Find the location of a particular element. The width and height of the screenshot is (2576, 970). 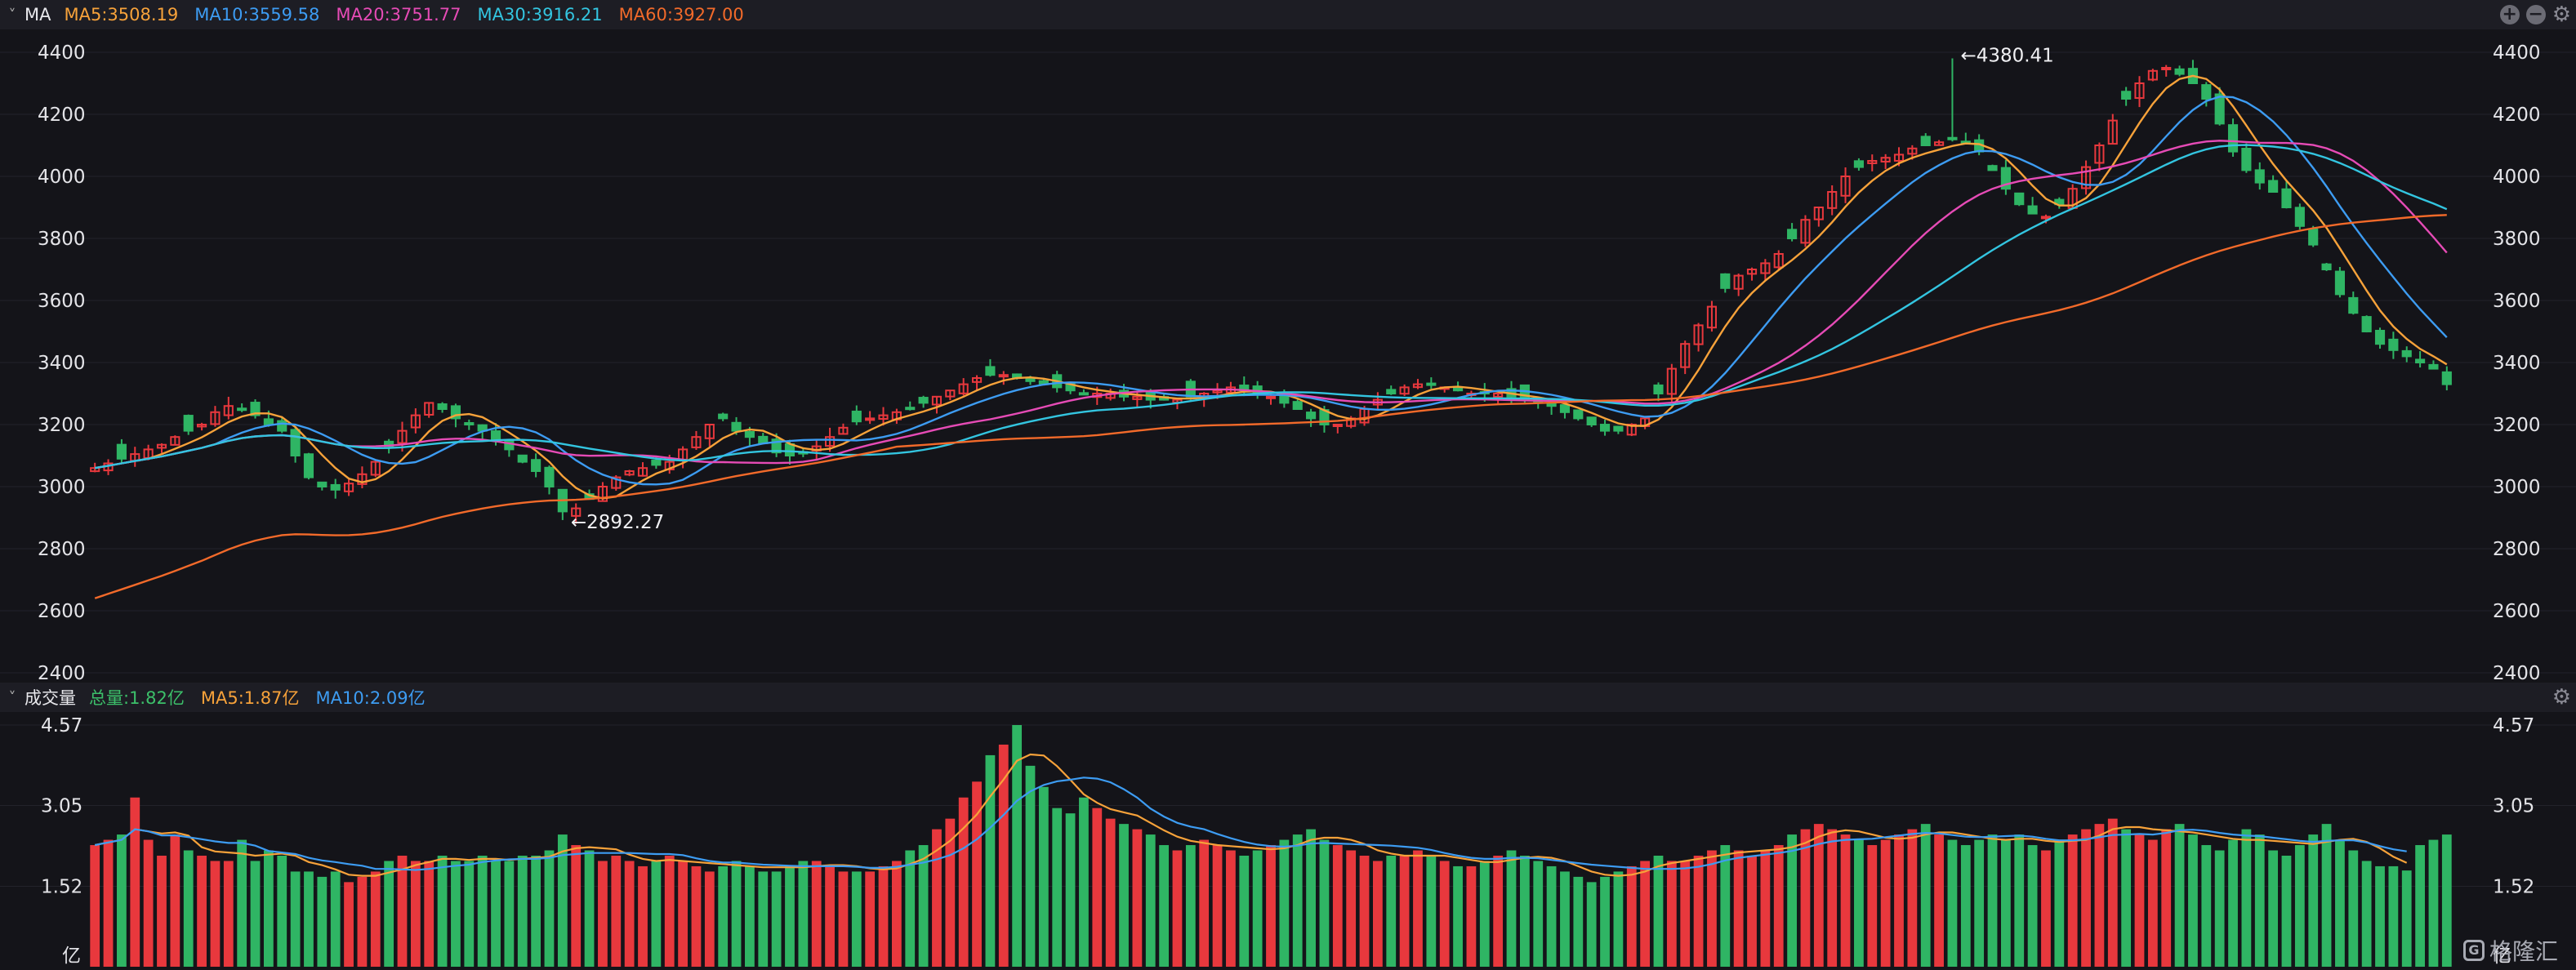

volume-title: 成交量 is located at coordinates (50, 698).